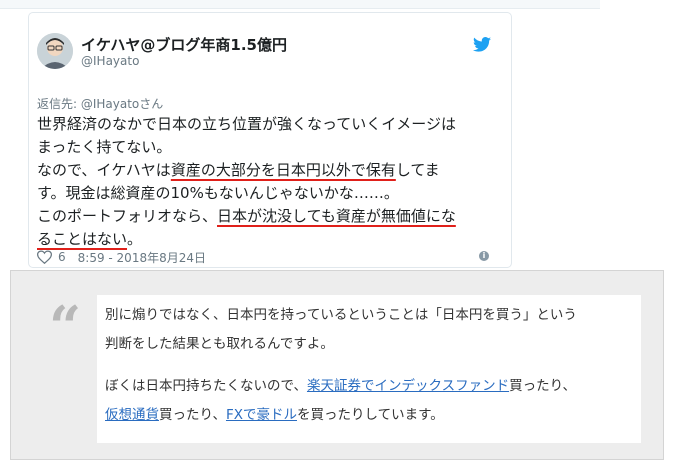 The height and width of the screenshot is (466, 694). I want to click on underlined-text: ることはない, so click(82, 239).